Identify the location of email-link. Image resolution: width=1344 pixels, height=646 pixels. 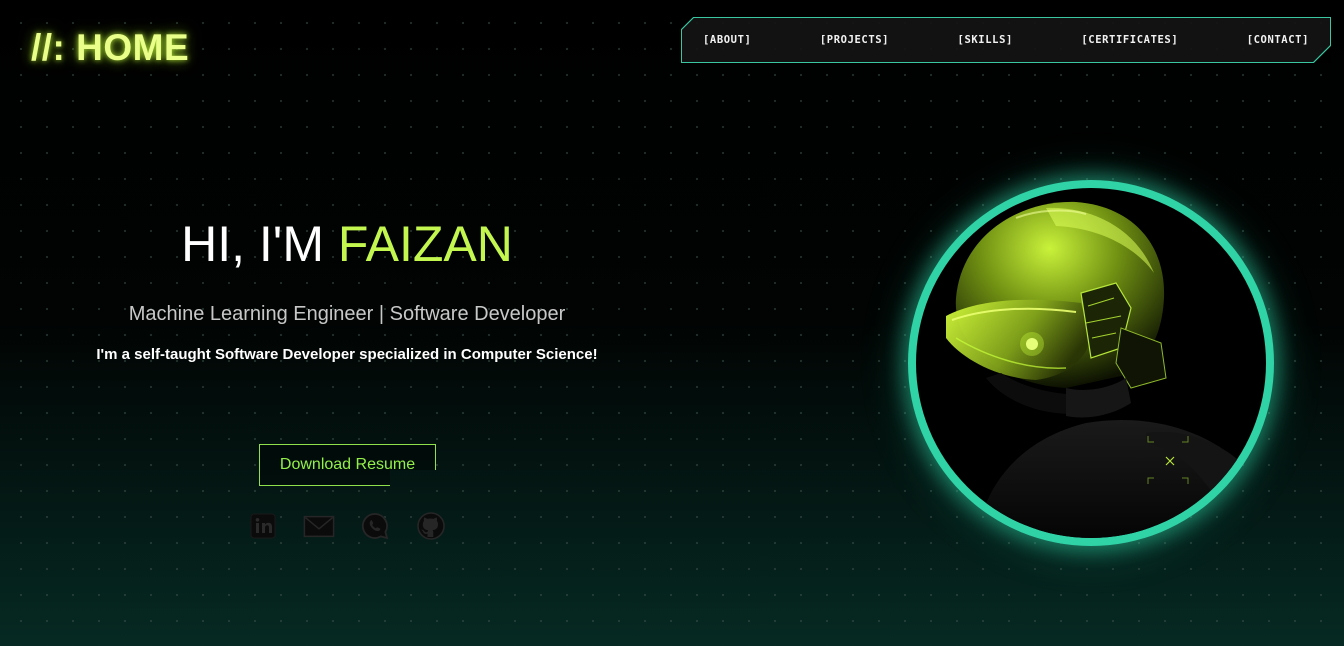
(319, 526).